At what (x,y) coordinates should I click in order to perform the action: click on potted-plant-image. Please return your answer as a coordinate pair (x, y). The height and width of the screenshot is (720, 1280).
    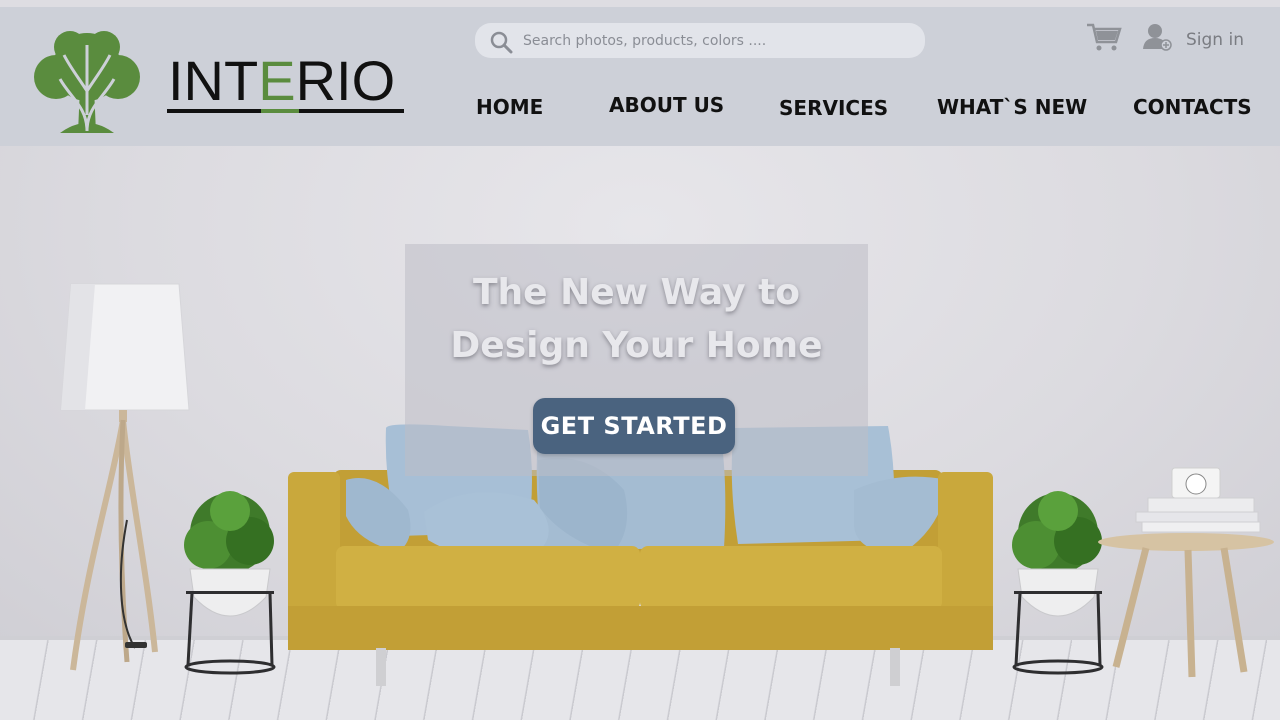
    Looking at the image, I should click on (230, 583).